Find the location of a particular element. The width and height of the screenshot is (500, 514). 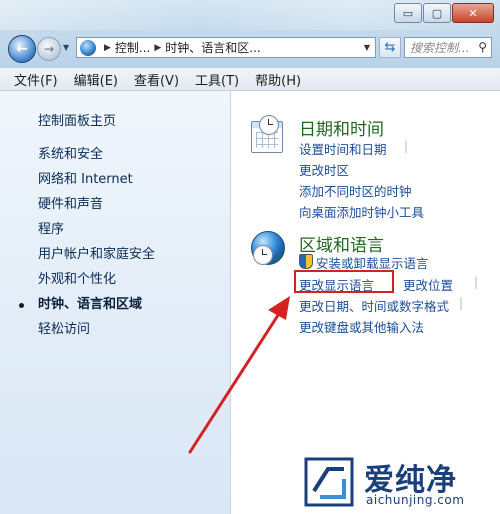

back-arrow-icon: ← is located at coordinates (22, 49).